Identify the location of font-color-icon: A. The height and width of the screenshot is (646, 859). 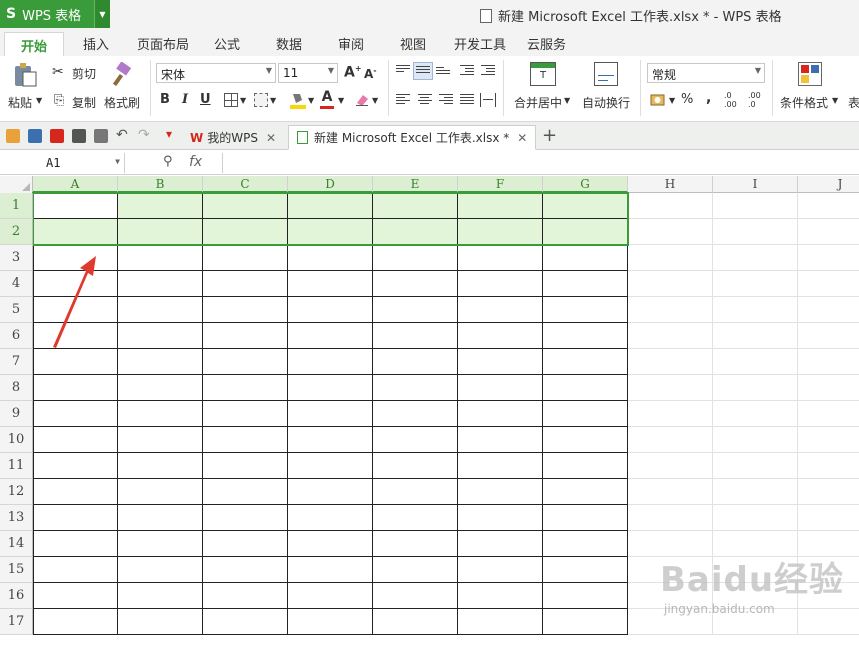
(327, 99).